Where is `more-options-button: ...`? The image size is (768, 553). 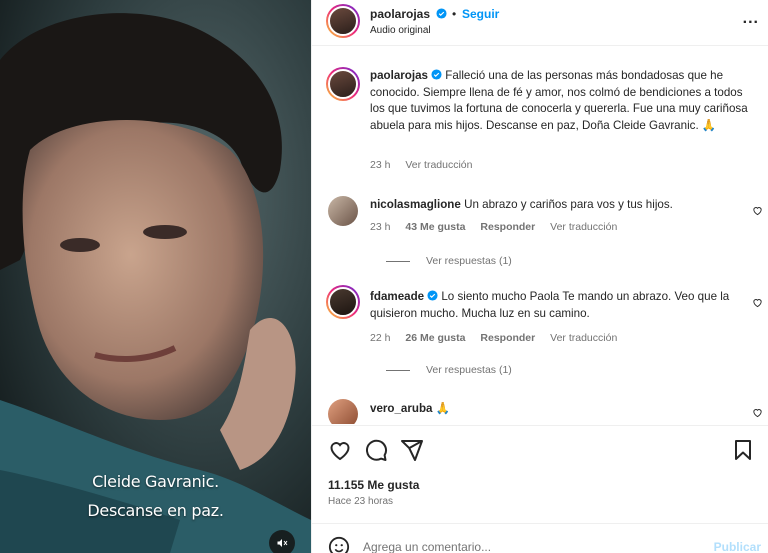 more-options-button: ... is located at coordinates (751, 19).